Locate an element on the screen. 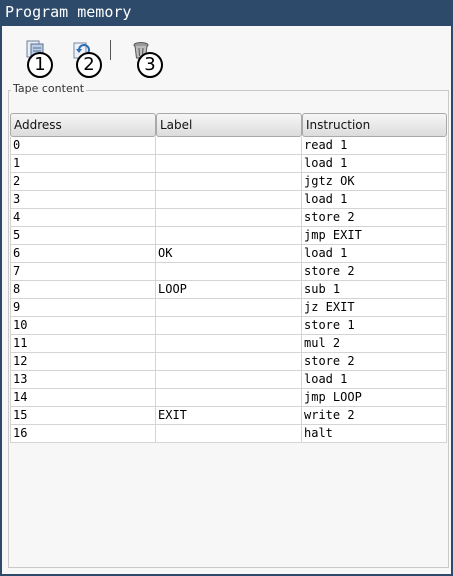 This screenshot has width=453, height=576. instruction-cell: jmp EXIT is located at coordinates (374, 236).